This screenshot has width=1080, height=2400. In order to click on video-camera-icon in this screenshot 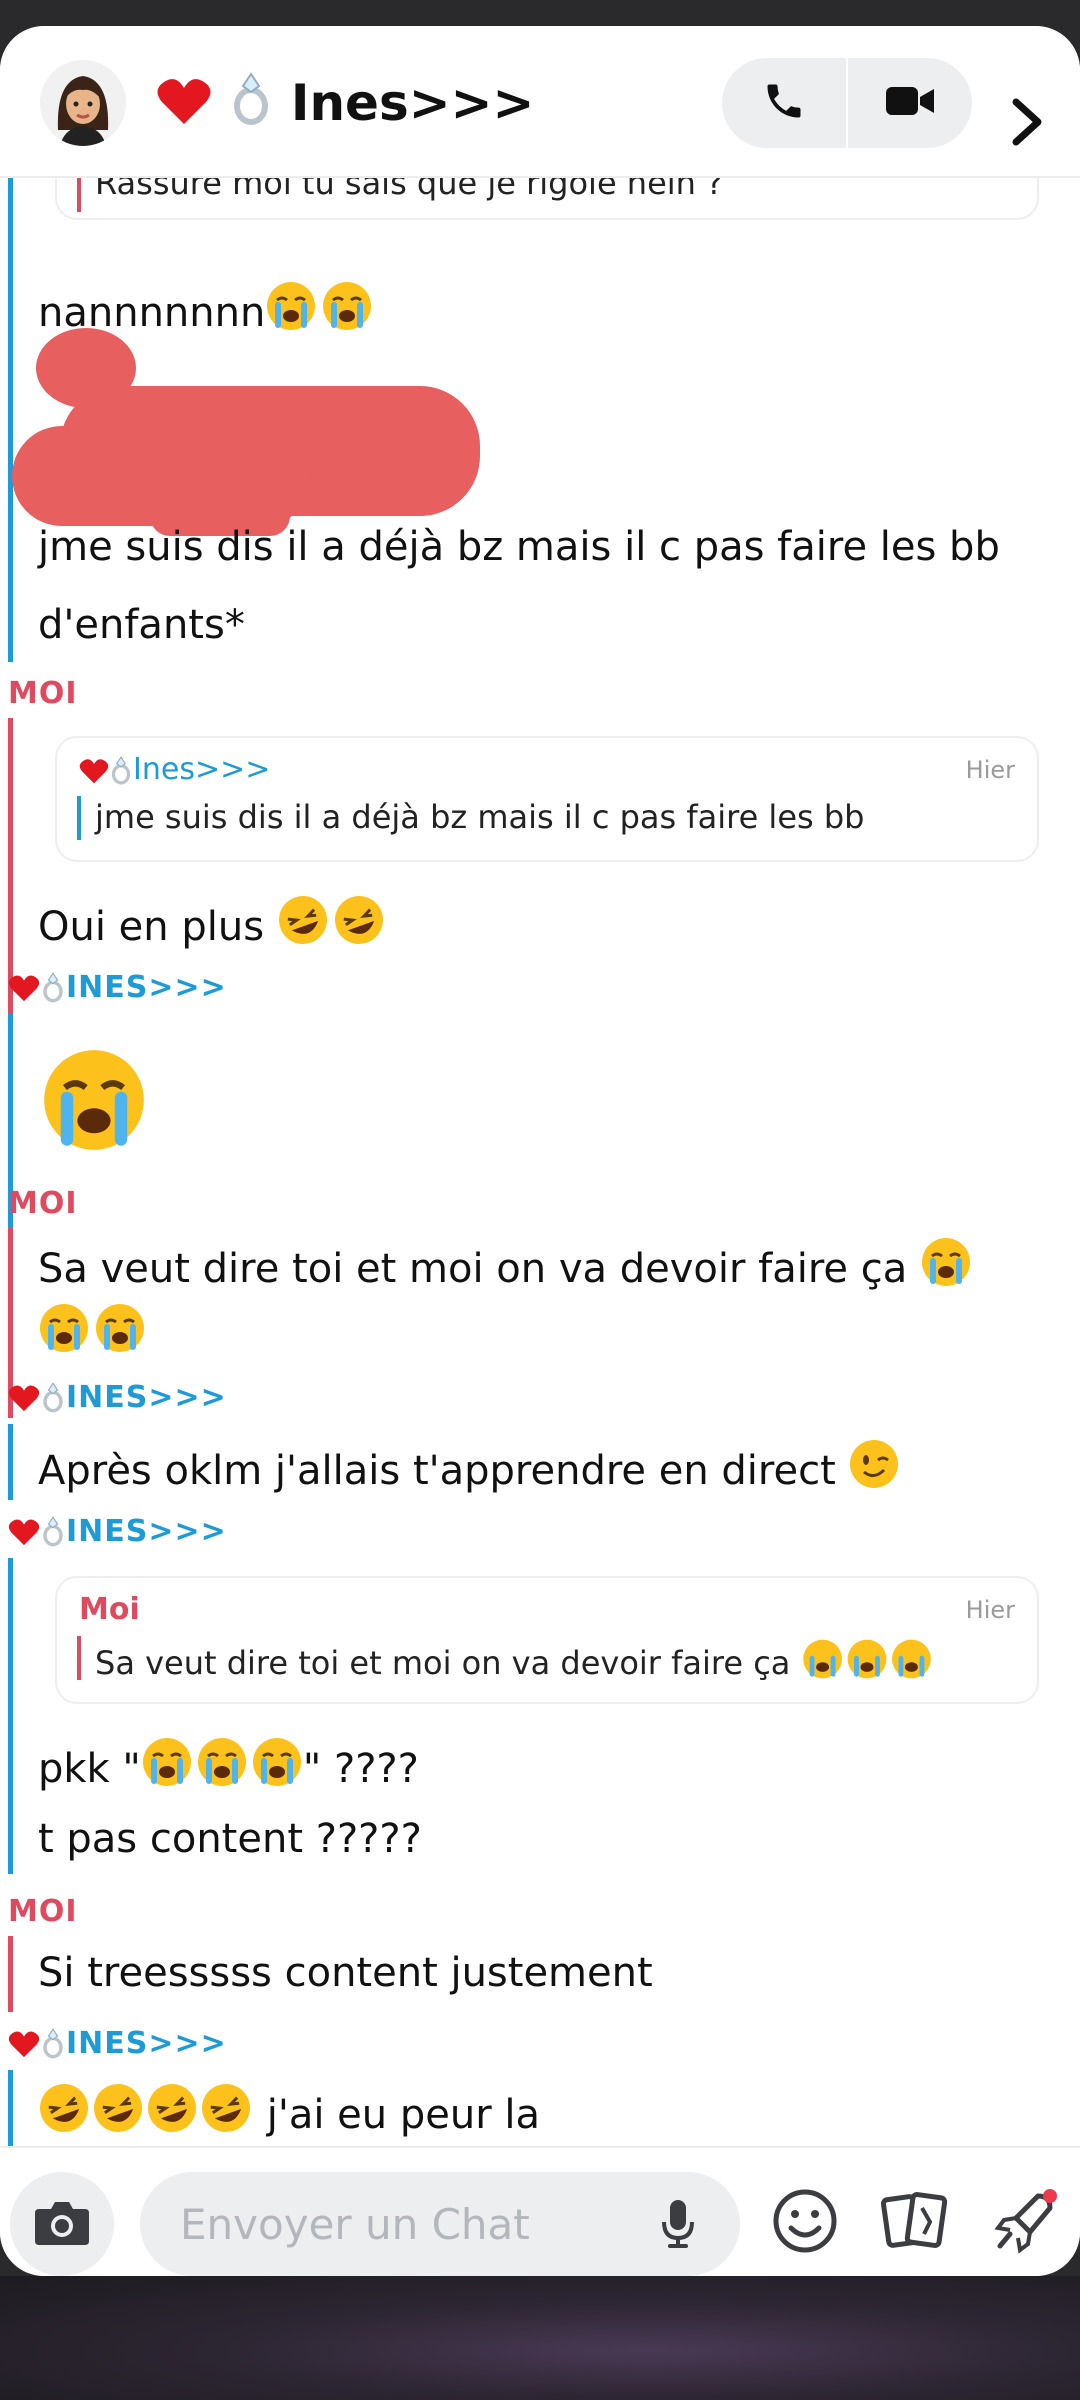, I will do `click(910, 103)`.